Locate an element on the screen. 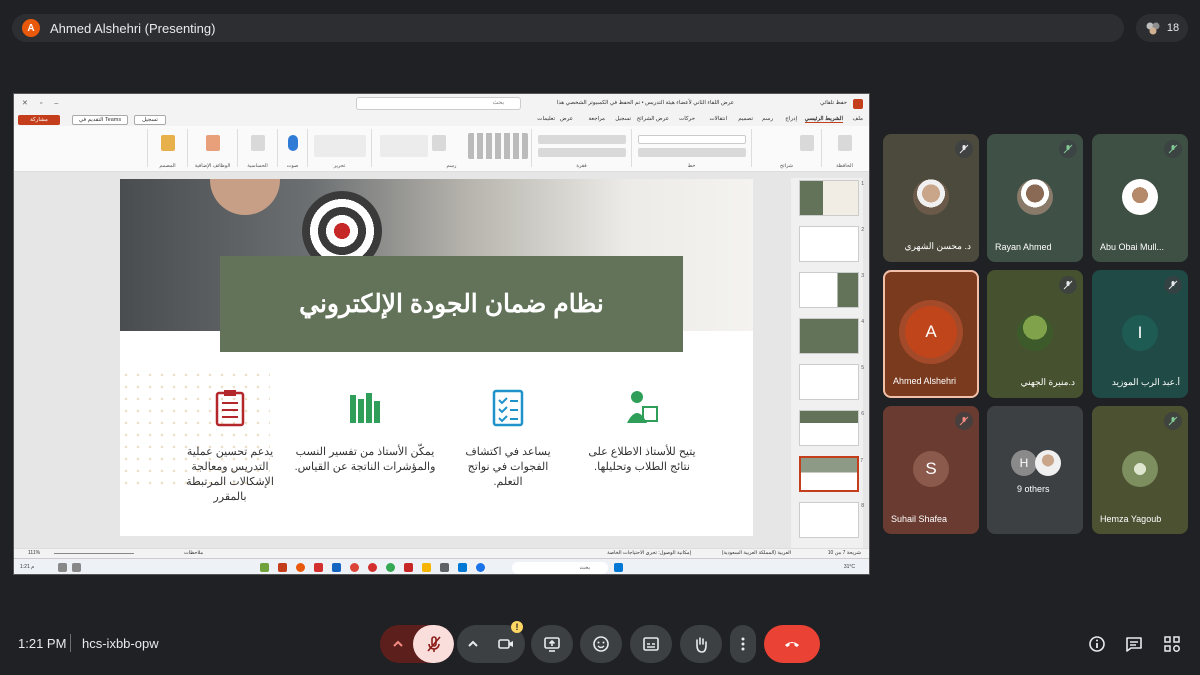 This screenshot has width=1200, height=675. wifi-icon is located at coordinates (62, 567).